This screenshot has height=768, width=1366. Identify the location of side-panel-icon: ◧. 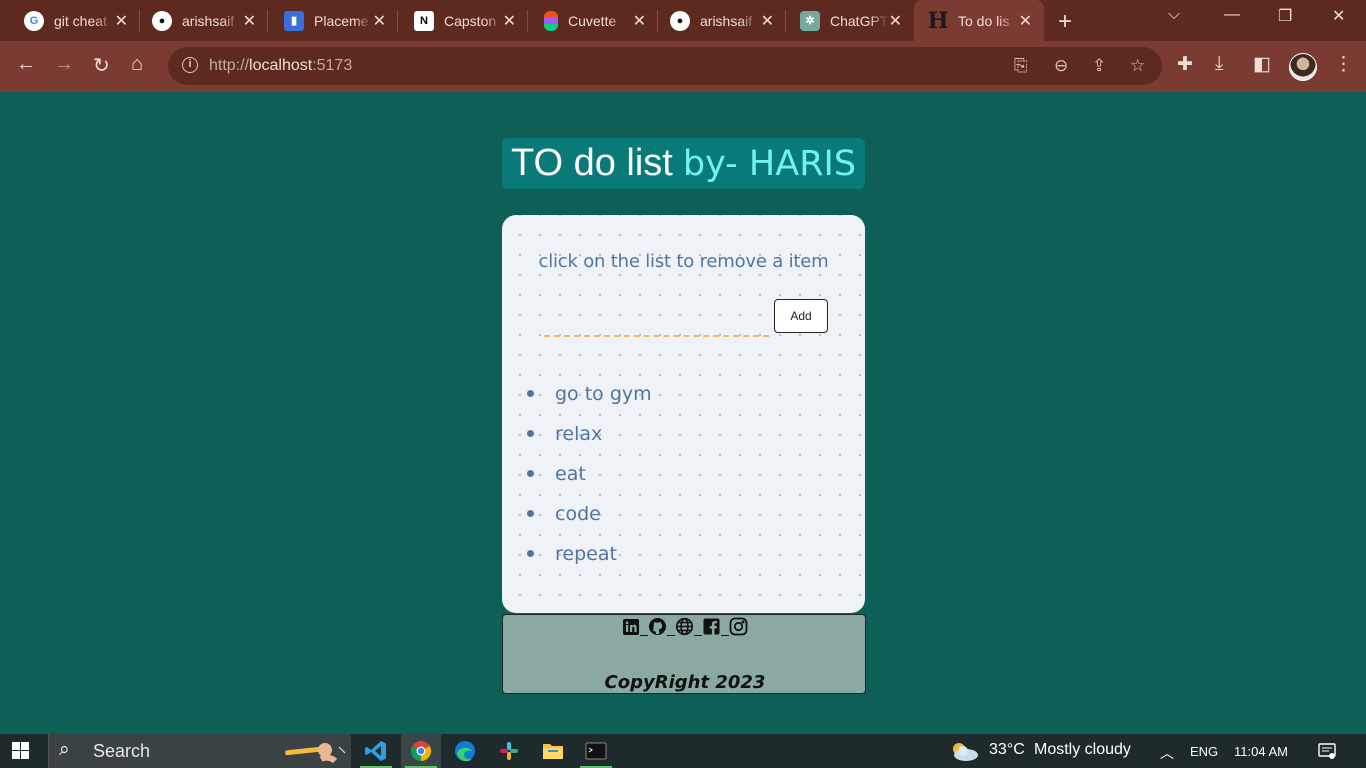
(1262, 64).